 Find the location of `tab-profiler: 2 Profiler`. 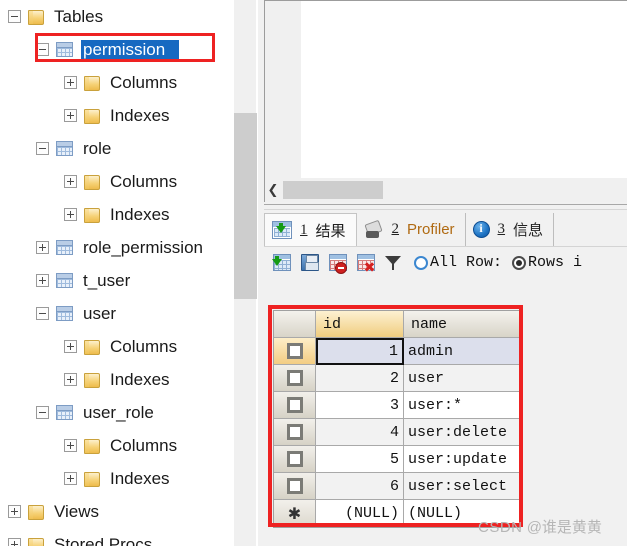

tab-profiler: 2 Profiler is located at coordinates (411, 229).